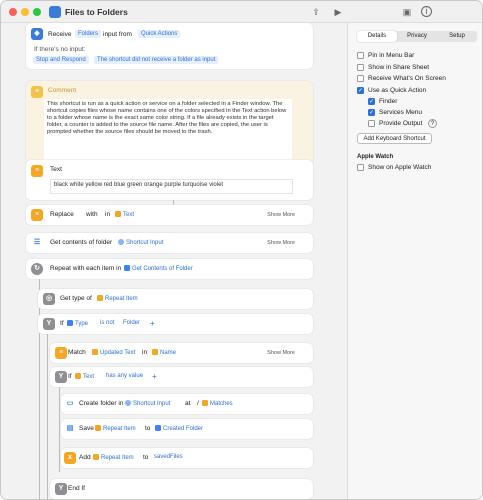  I want to click on quick-action-label: Use as Quick Action, so click(397, 90).